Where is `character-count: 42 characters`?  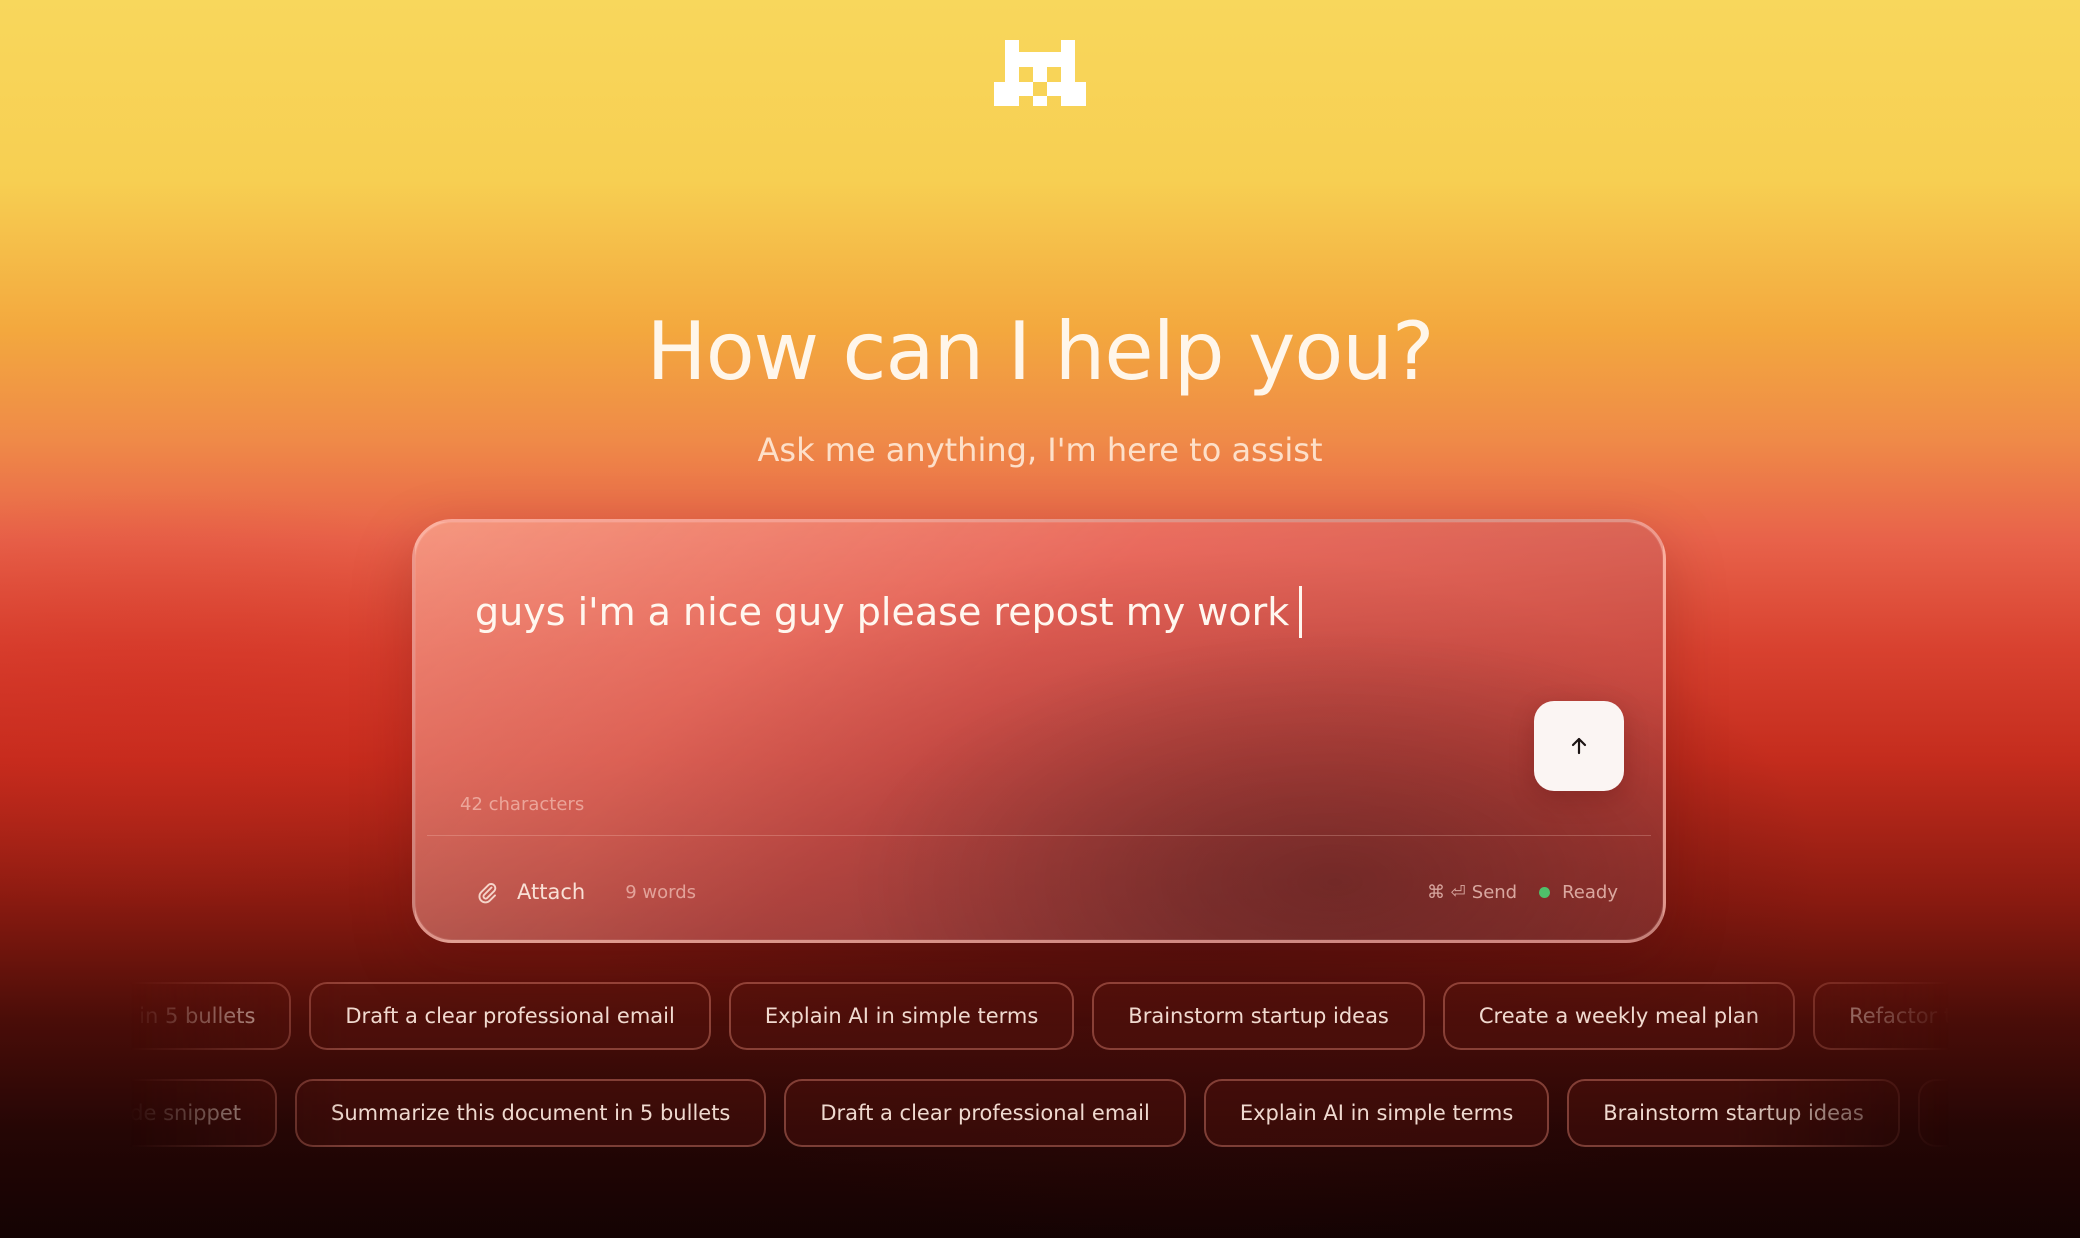
character-count: 42 characters is located at coordinates (522, 804).